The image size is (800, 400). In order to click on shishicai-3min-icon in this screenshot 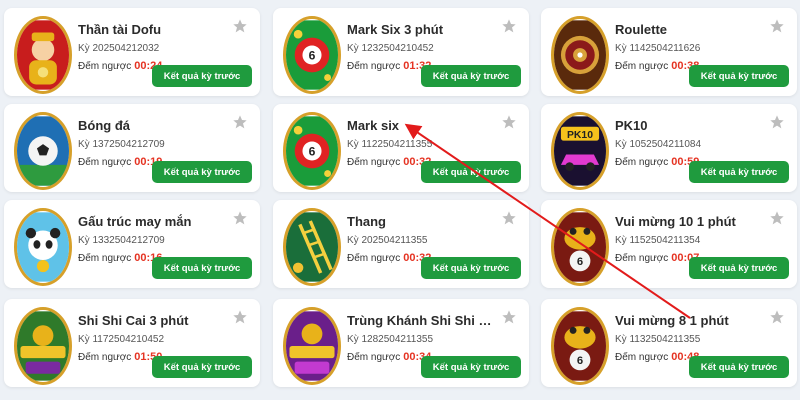, I will do `click(43, 346)`.